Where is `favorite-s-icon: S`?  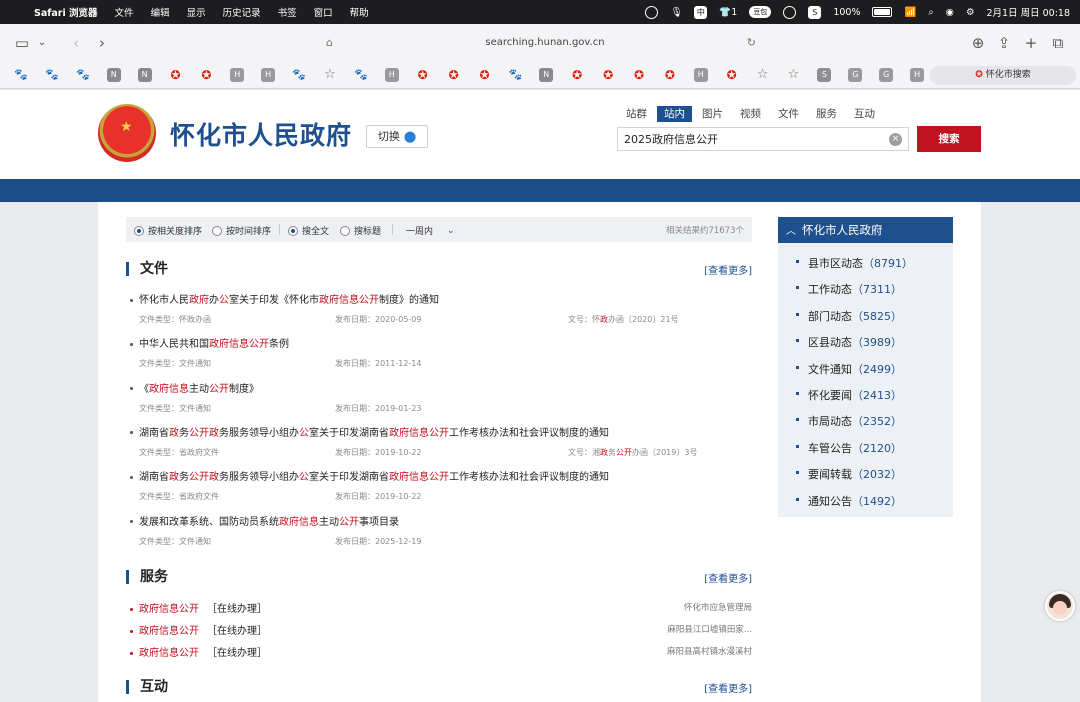
favorite-s-icon: S is located at coordinates (824, 75).